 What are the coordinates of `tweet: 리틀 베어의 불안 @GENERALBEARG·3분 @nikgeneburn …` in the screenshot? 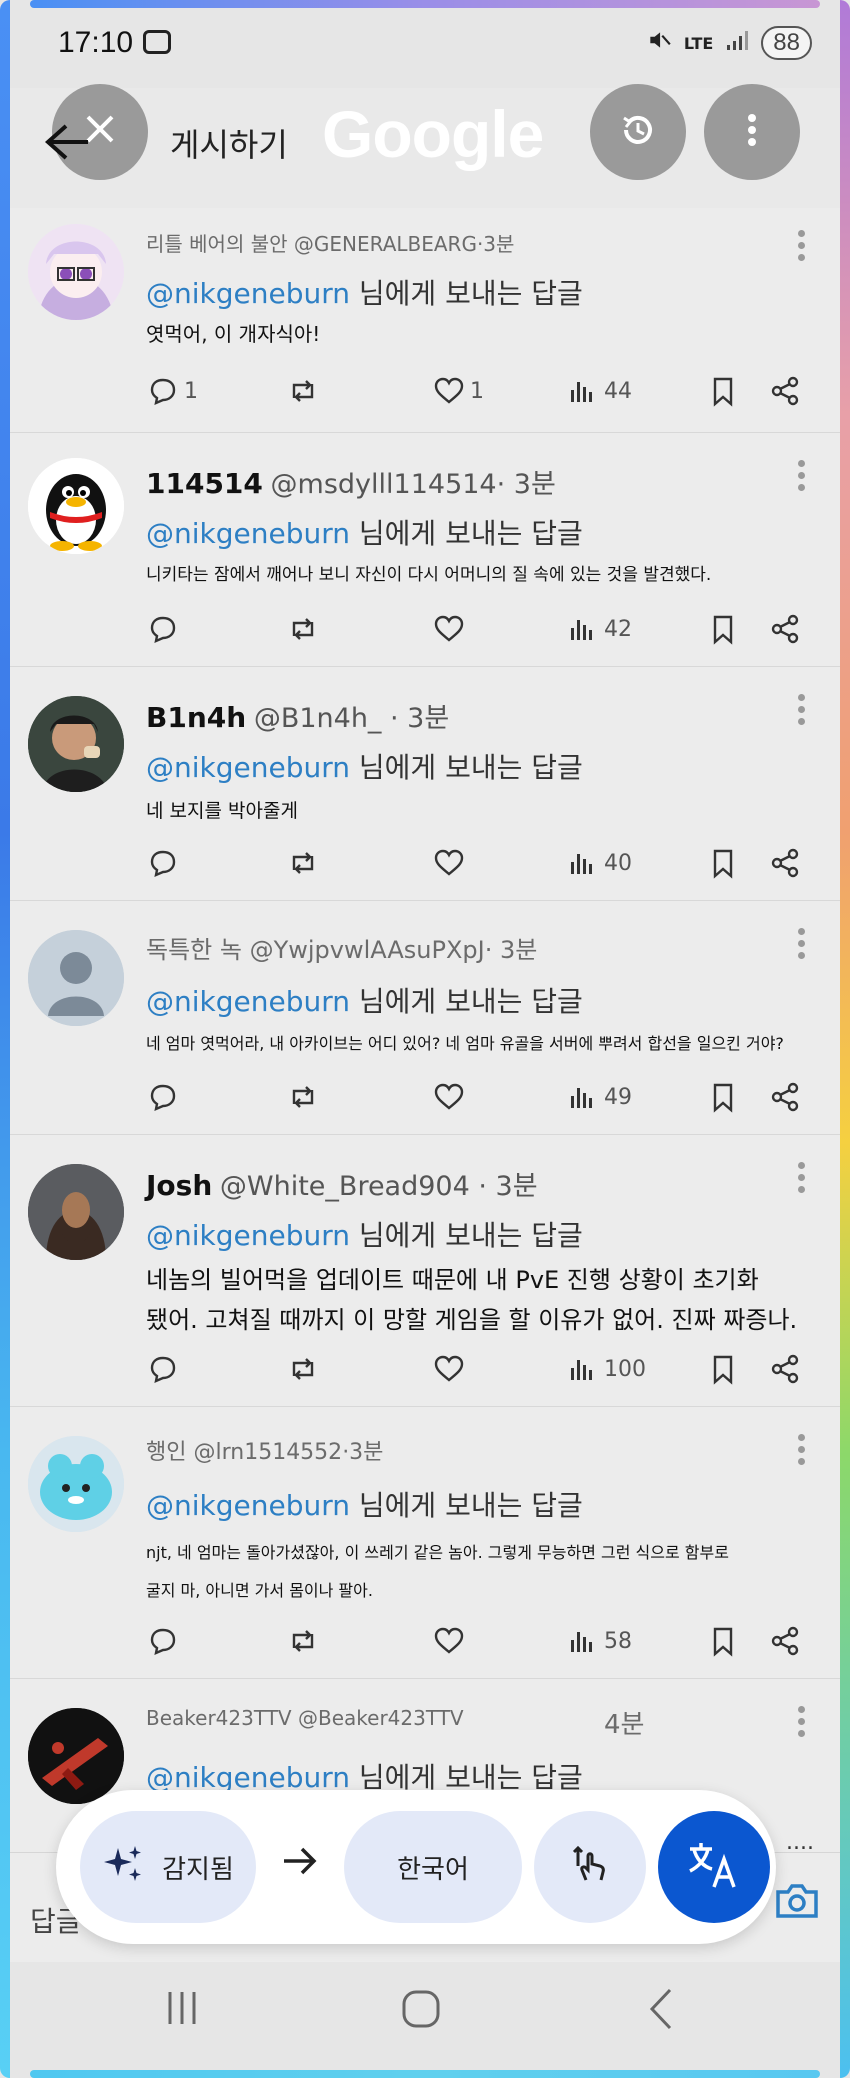 It's located at (425, 319).